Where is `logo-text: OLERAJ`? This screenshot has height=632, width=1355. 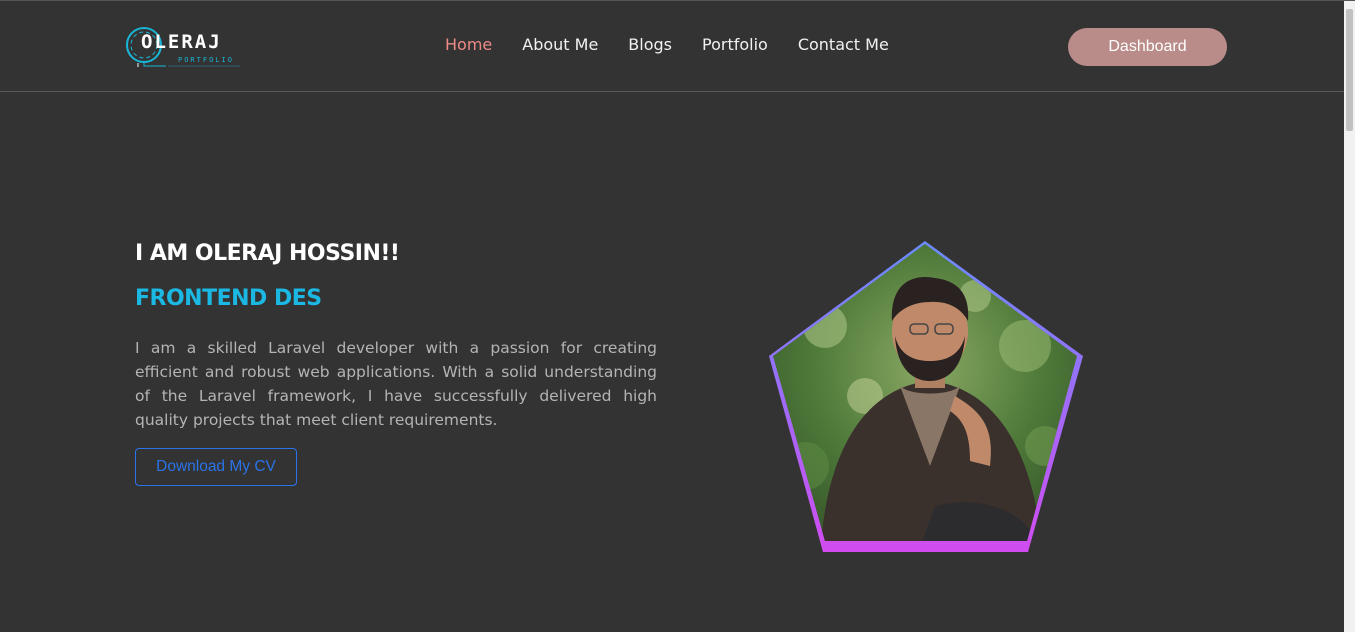
logo-text: OLERAJ is located at coordinates (181, 42).